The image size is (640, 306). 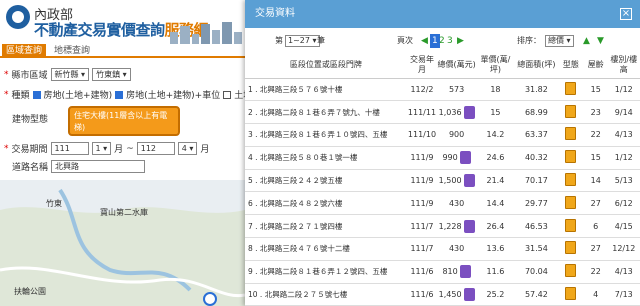 What do you see at coordinates (124, 212) in the screenshot?
I see `map-label-reservoir: 寶山第二水庫` at bounding box center [124, 212].